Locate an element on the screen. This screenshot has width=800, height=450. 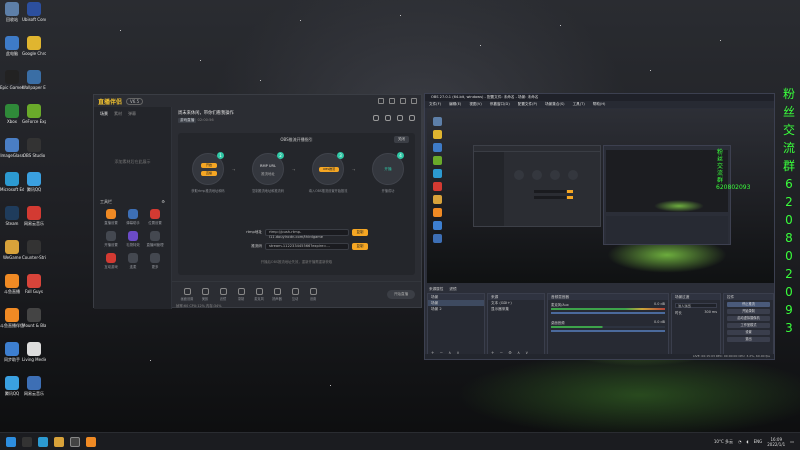
desktop-icon: Microsoft Edge is located at coordinates (12, 182).